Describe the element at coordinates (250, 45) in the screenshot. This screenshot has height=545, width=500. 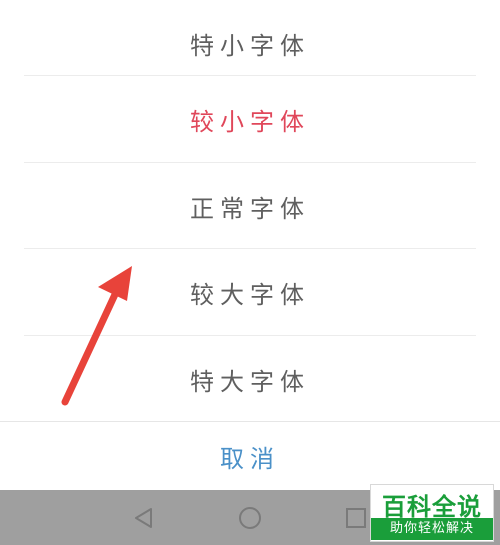
I see `font-option-label: 特小字体` at that location.